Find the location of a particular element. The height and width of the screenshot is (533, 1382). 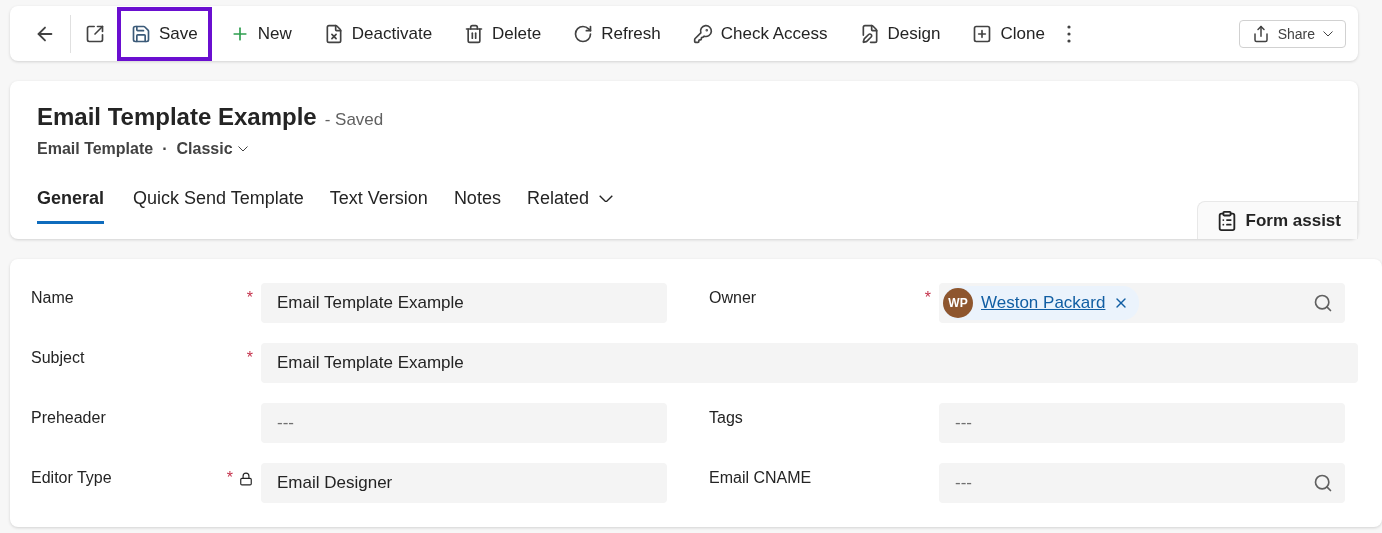

entity-name: Email Template is located at coordinates (95, 149).